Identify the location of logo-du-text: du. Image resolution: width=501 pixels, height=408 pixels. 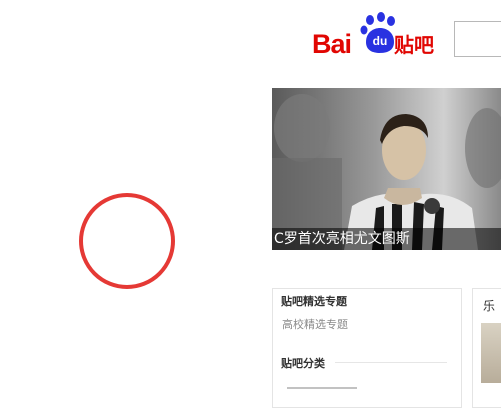
(380, 41).